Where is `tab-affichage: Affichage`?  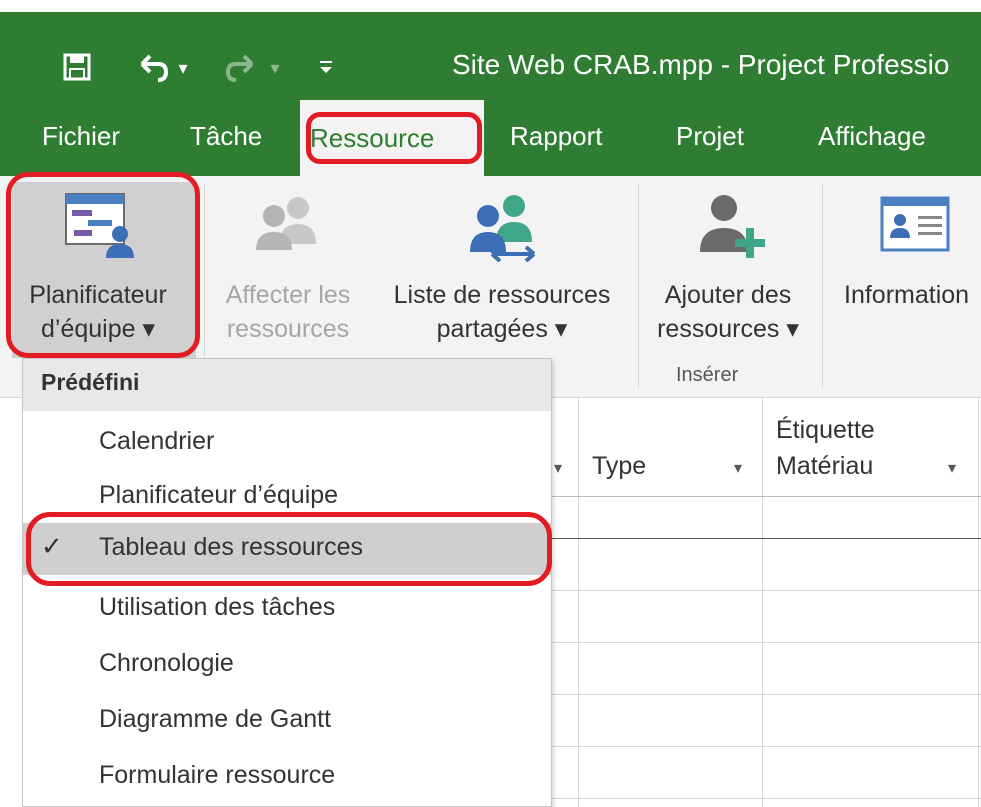
tab-affichage: Affichage is located at coordinates (872, 136).